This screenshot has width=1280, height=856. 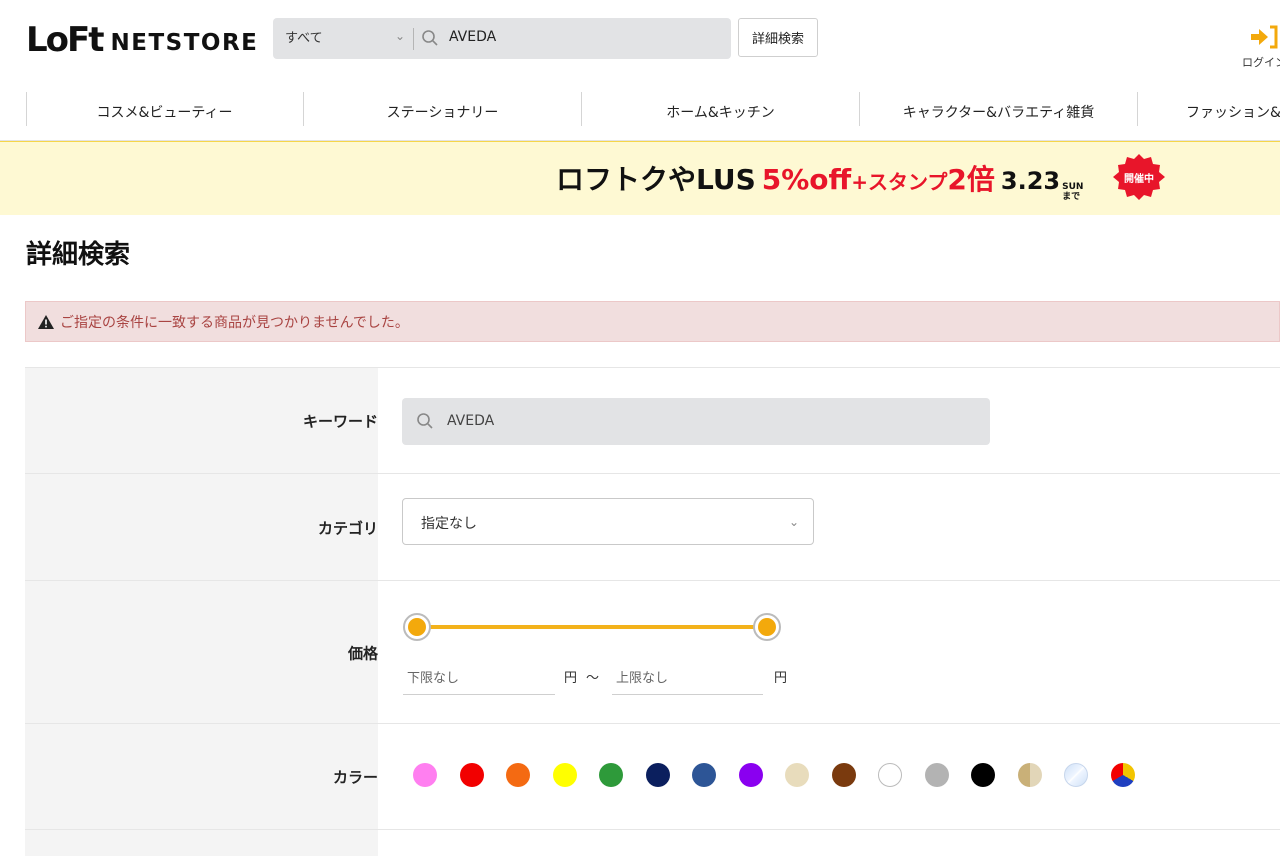 I want to click on promo-until: まで, so click(x=1071, y=197).